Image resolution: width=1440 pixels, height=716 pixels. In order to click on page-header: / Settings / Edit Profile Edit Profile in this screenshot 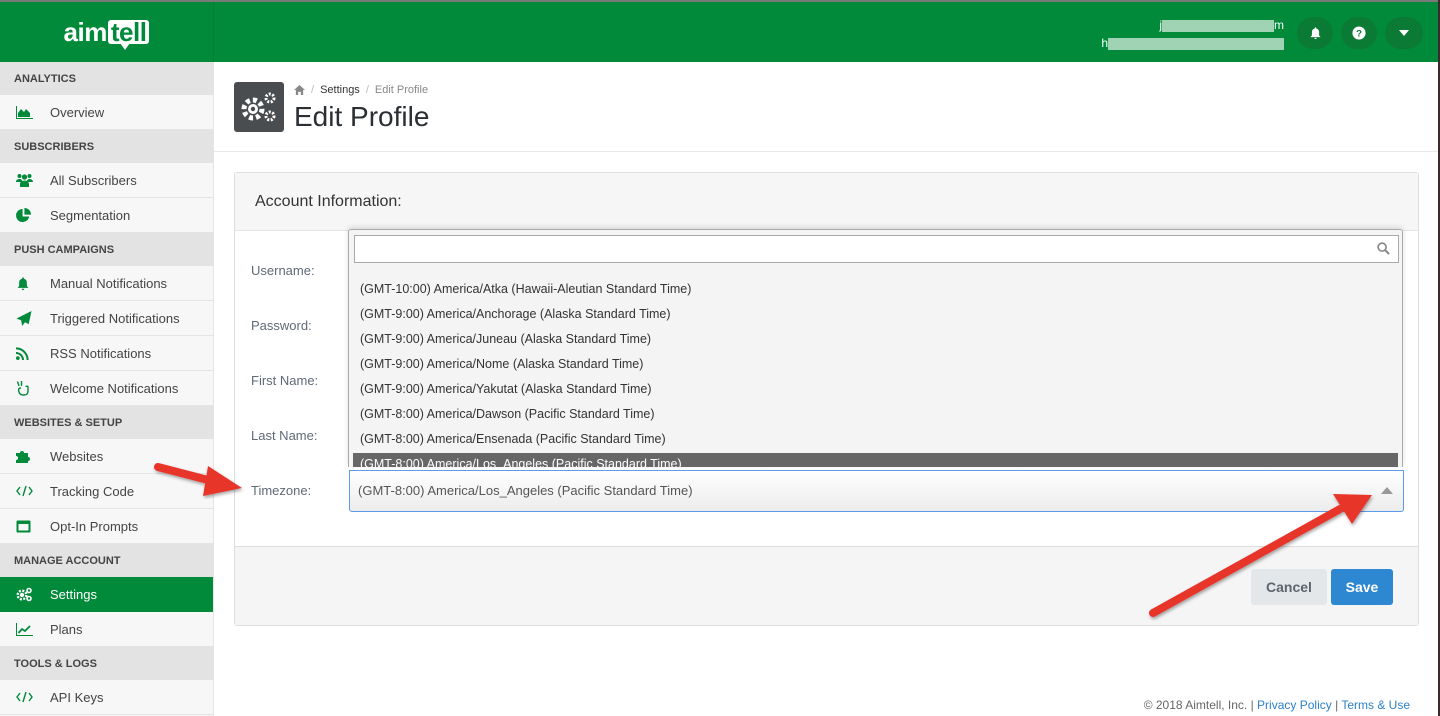, I will do `click(827, 107)`.